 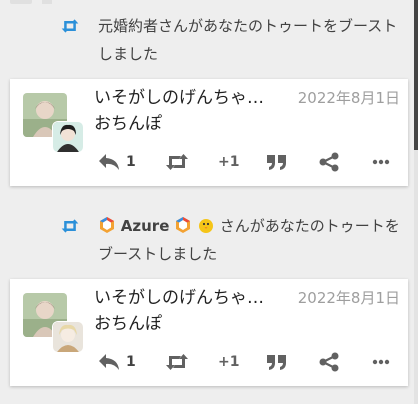 I want to click on boost-notification-header: Azure さんがあなたのトゥートをブーストしました, so click(x=233, y=240).